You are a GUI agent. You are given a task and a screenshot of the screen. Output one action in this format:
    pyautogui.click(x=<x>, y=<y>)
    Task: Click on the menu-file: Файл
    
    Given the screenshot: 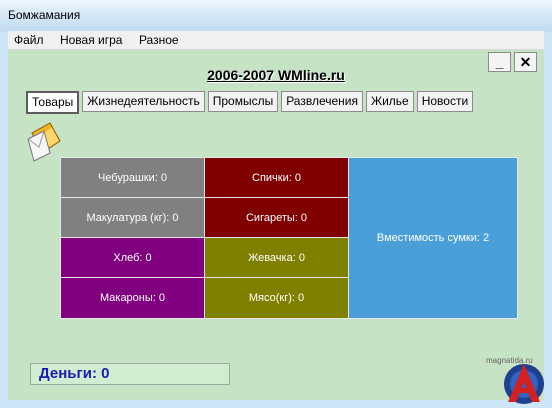 What is the action you would take?
    pyautogui.click(x=29, y=40)
    